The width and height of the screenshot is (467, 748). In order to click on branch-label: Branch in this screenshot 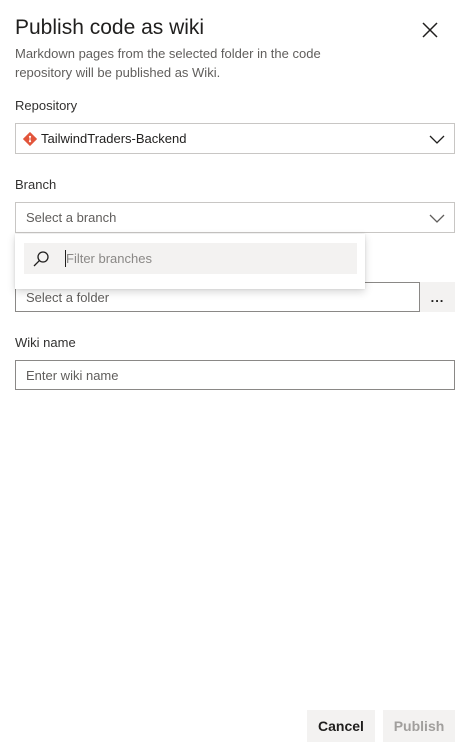, I will do `click(36, 184)`.